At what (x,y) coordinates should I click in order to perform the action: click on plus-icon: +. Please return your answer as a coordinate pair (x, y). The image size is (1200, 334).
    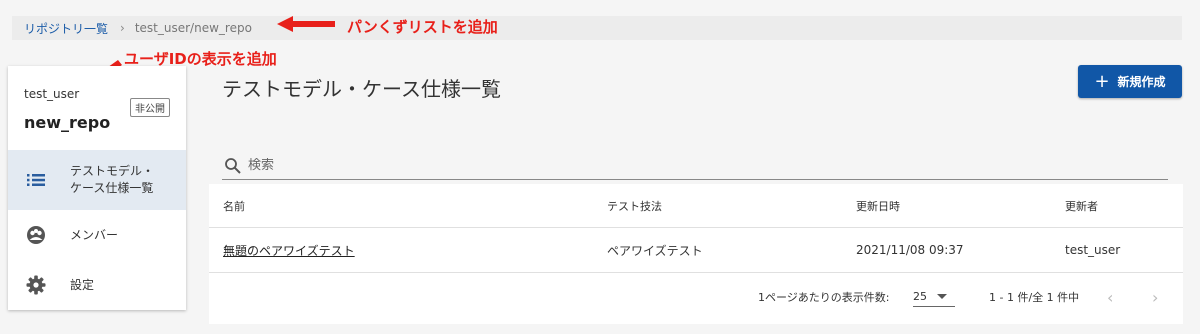
    Looking at the image, I should click on (1102, 81).